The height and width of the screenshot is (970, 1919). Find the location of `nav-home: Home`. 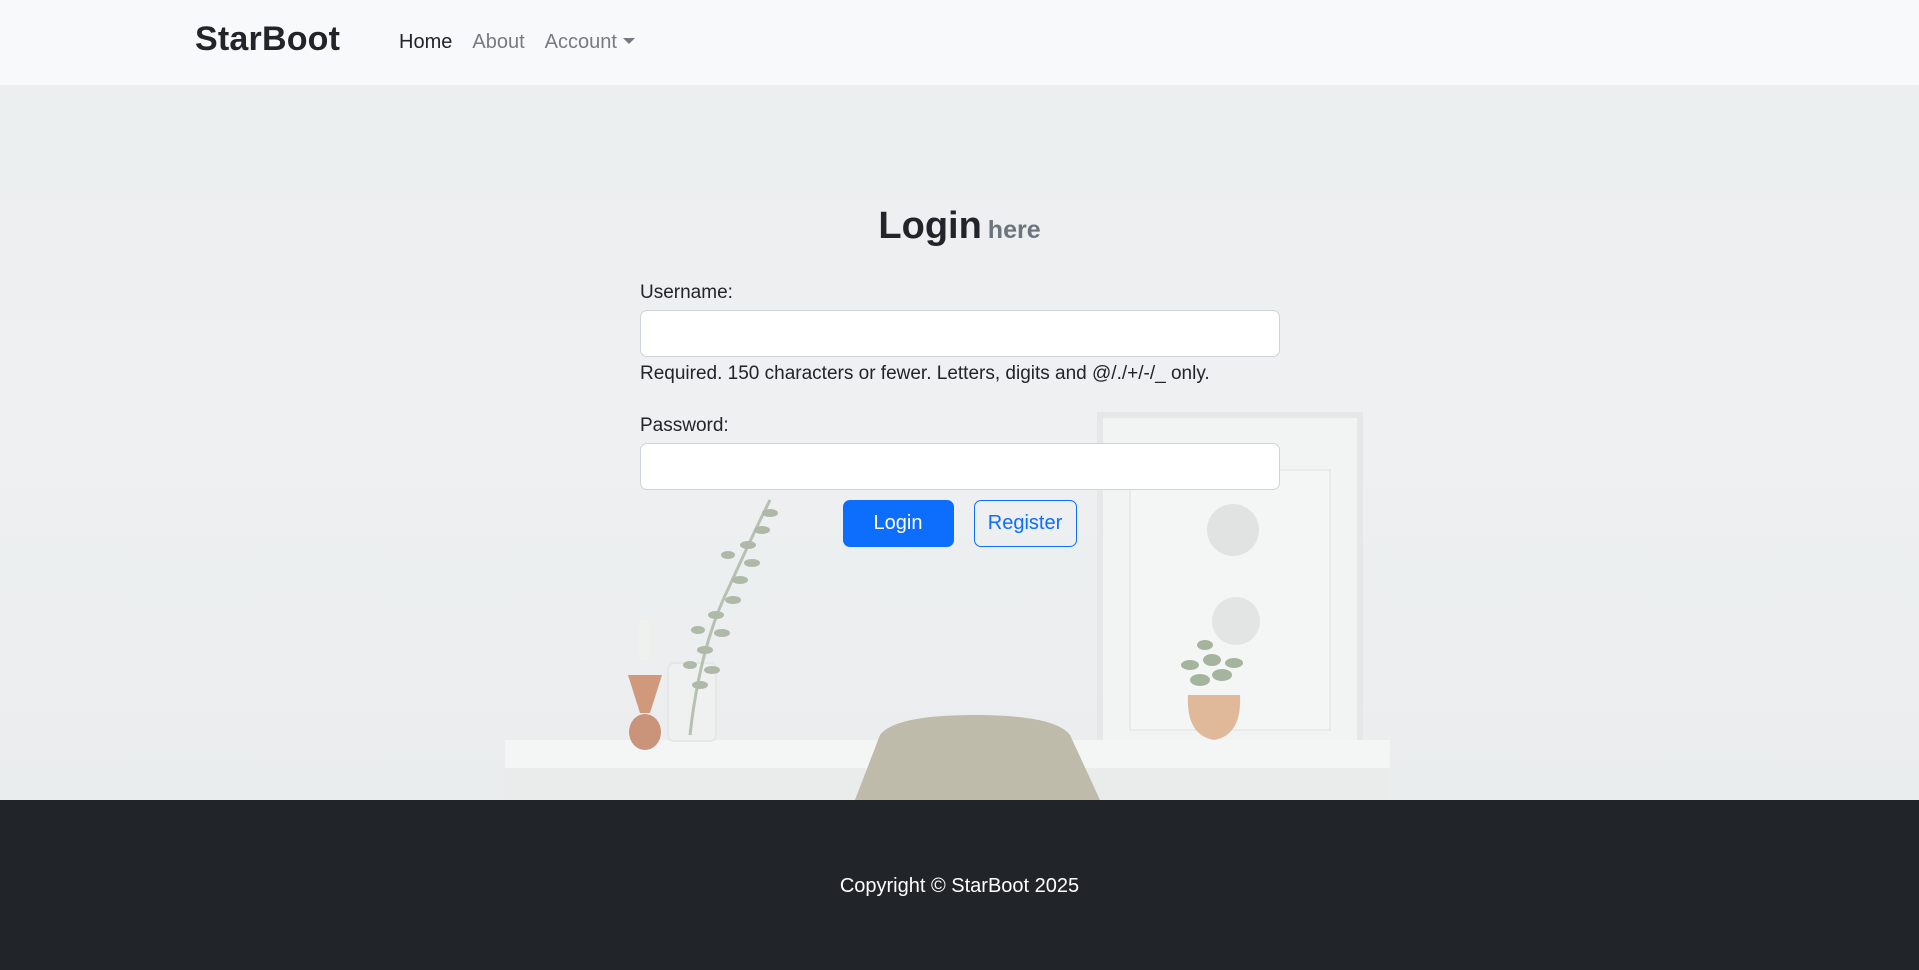

nav-home: Home is located at coordinates (425, 42).